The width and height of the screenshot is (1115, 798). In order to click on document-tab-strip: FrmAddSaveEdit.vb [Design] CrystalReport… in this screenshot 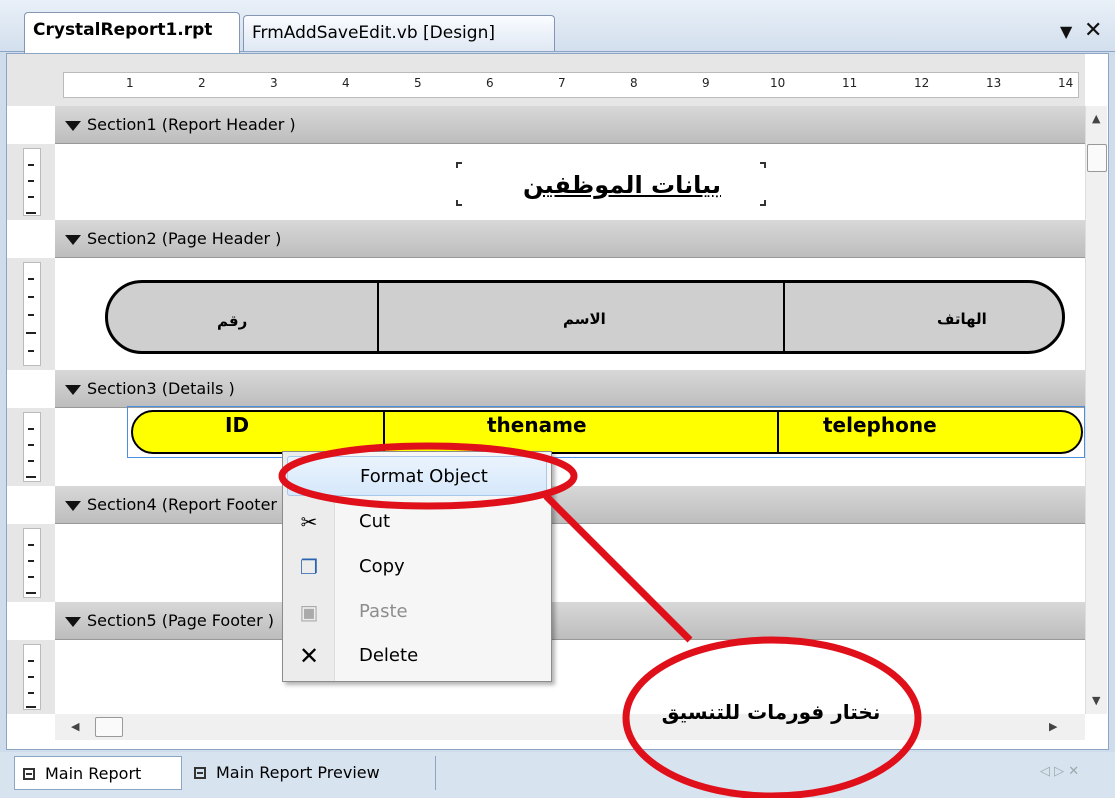, I will do `click(557, 26)`.